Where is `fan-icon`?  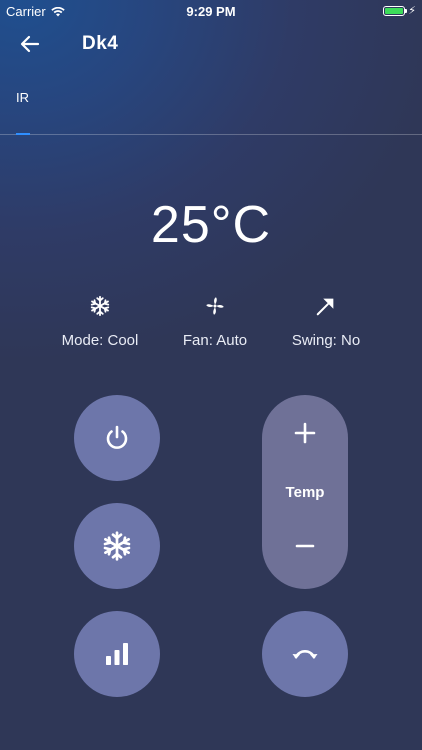 fan-icon is located at coordinates (215, 306).